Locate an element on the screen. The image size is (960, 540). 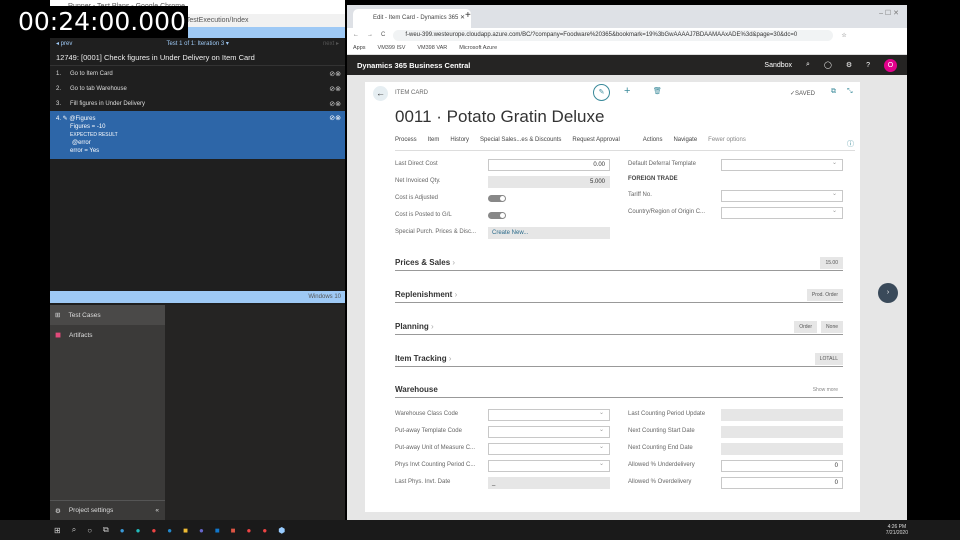
collapse-icon: ⤡ is located at coordinates (850, 92).